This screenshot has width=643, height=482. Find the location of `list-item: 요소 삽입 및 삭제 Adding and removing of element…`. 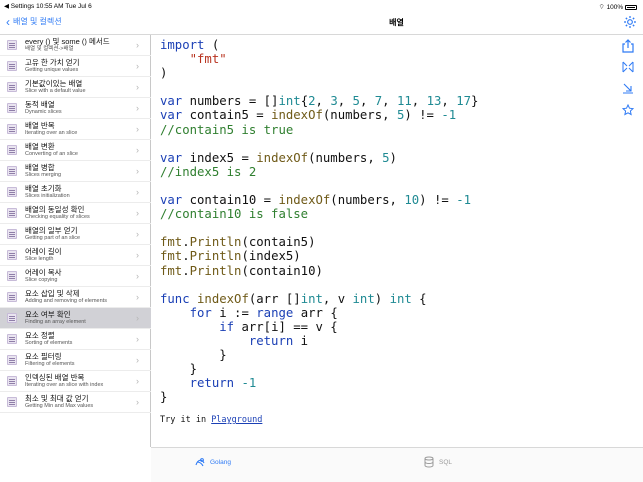

list-item: 요소 삽입 및 삭제 Adding and removing of element… is located at coordinates (75, 297).